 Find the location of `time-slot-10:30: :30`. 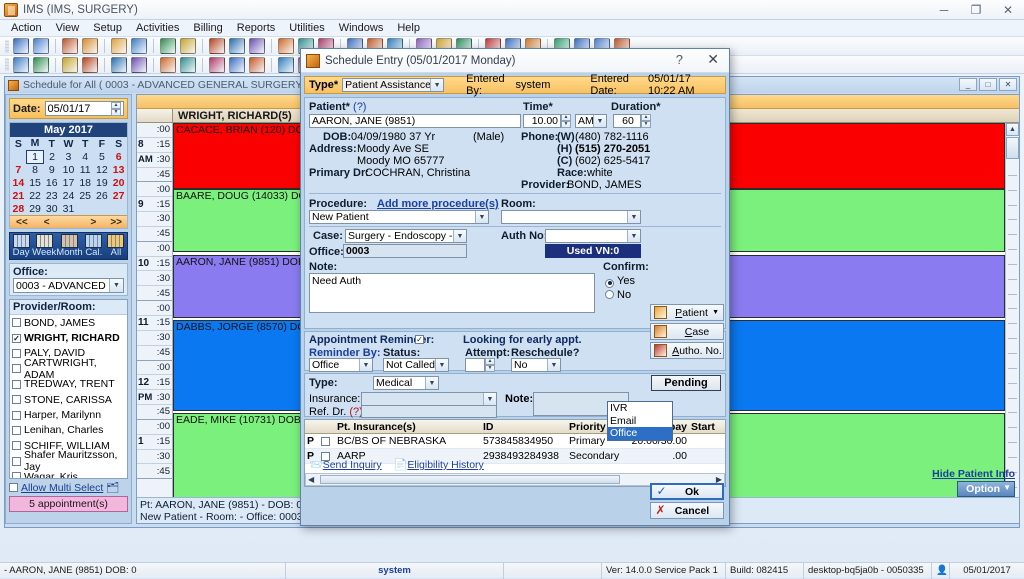

time-slot-10:30: :30 is located at coordinates (154, 279).